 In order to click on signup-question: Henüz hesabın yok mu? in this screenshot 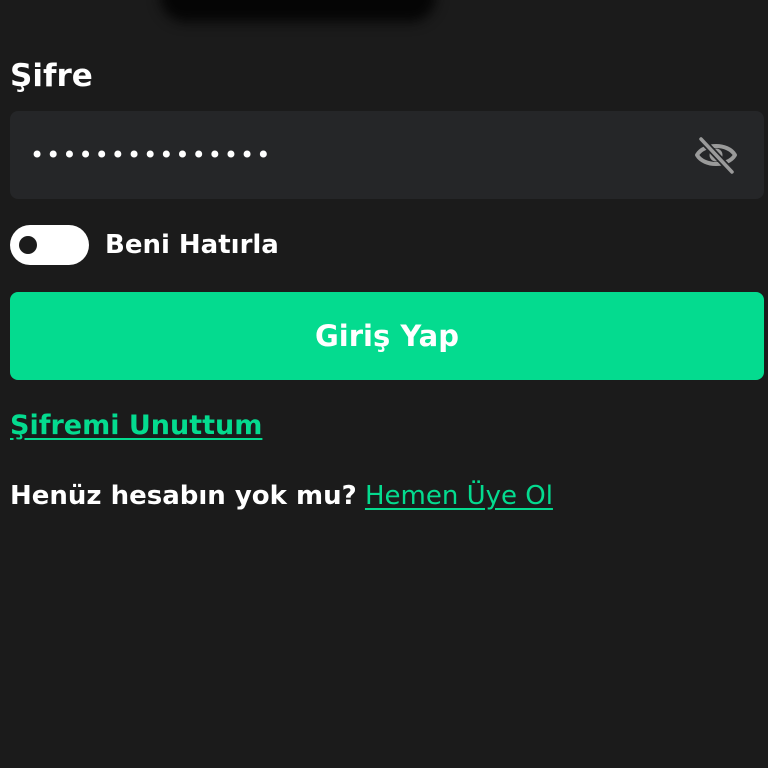, I will do `click(183, 496)`.